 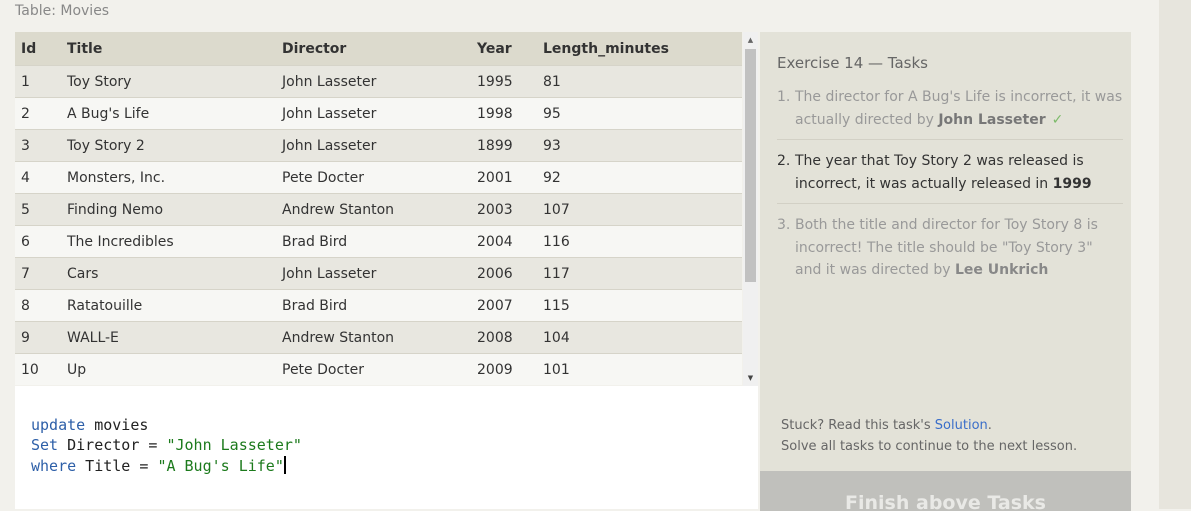 I want to click on code-text: Director =, so click(x=112, y=445).